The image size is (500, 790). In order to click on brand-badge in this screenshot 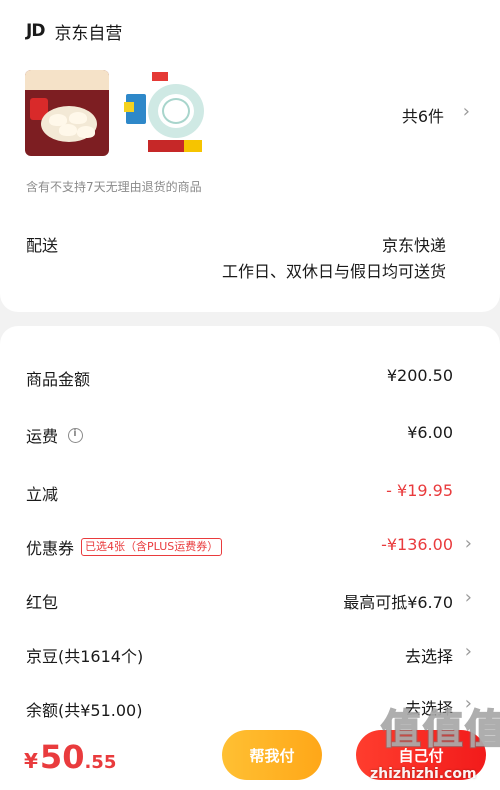, I will do `click(160, 76)`.